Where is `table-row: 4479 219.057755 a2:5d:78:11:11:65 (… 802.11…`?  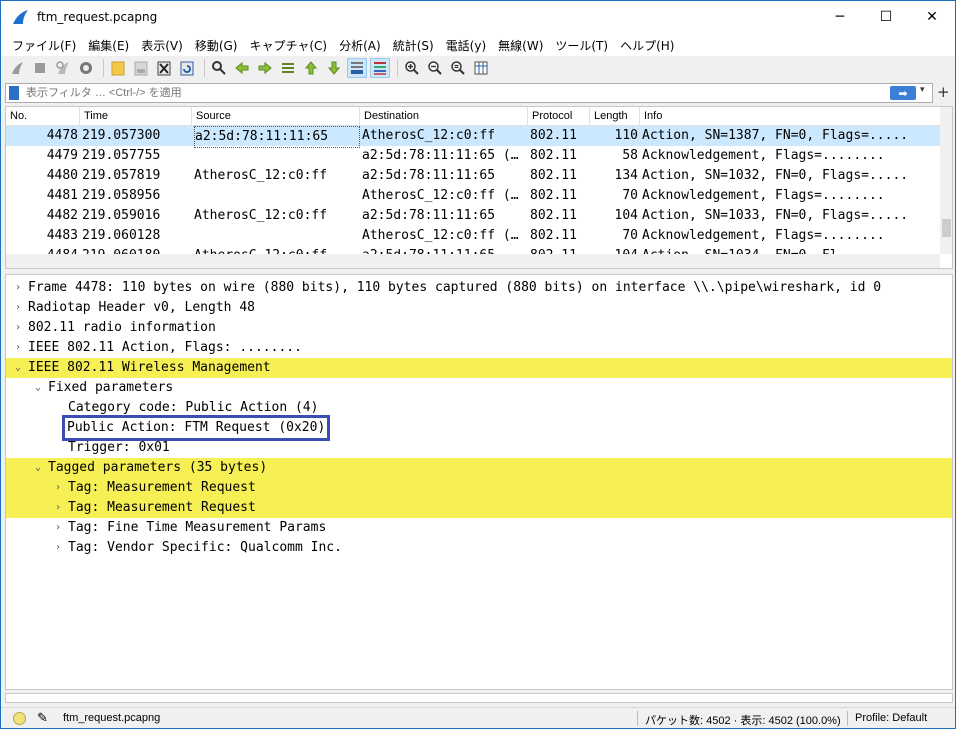 table-row: 4479 219.057755 a2:5d:78:11:11:65 (… 802.11… is located at coordinates (473, 156).